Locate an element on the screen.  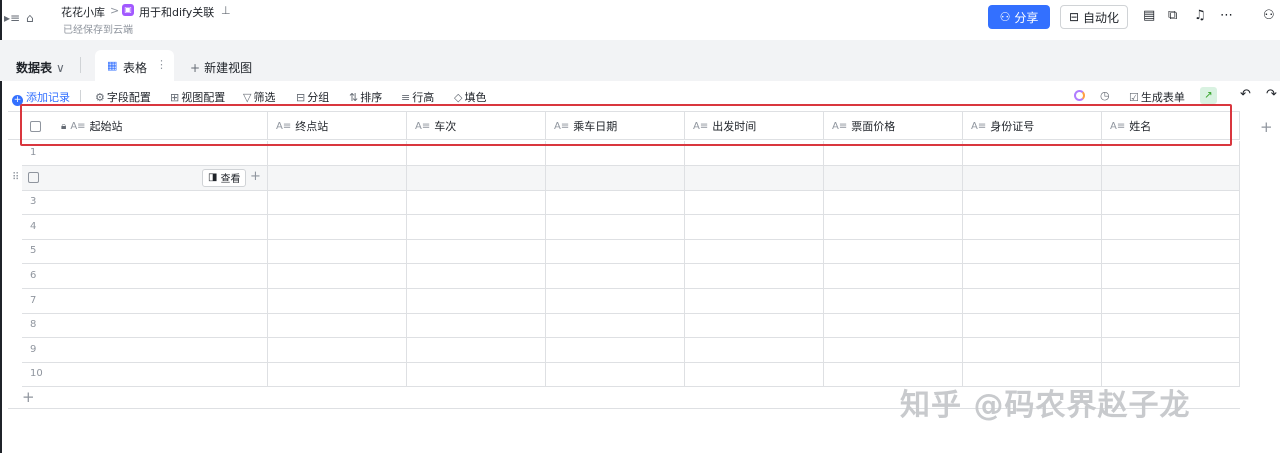
bell-icon: ♫ is located at coordinates (1200, 16).